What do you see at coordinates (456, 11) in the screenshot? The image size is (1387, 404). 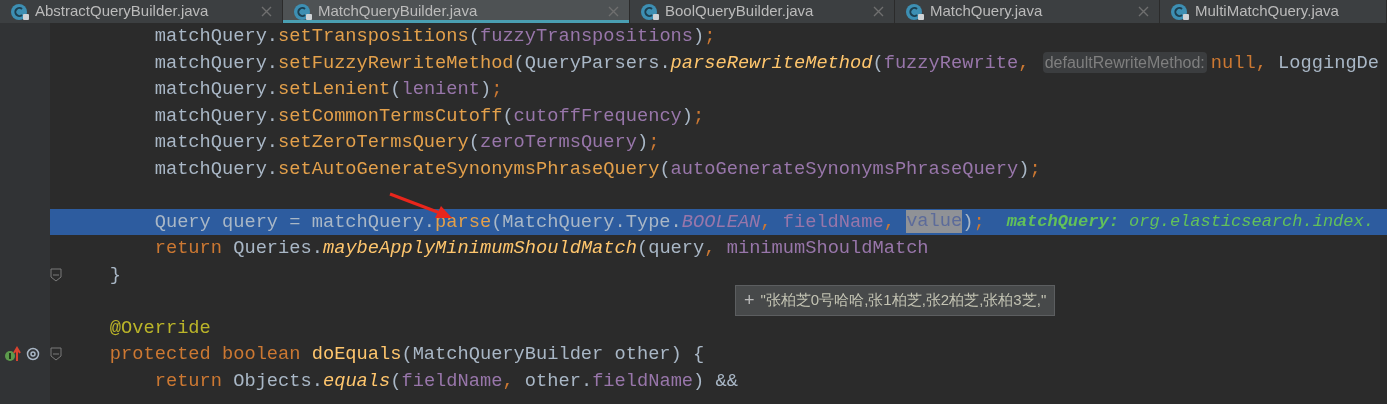 I see `editor-tab: MatchQueryBuilder.java` at bounding box center [456, 11].